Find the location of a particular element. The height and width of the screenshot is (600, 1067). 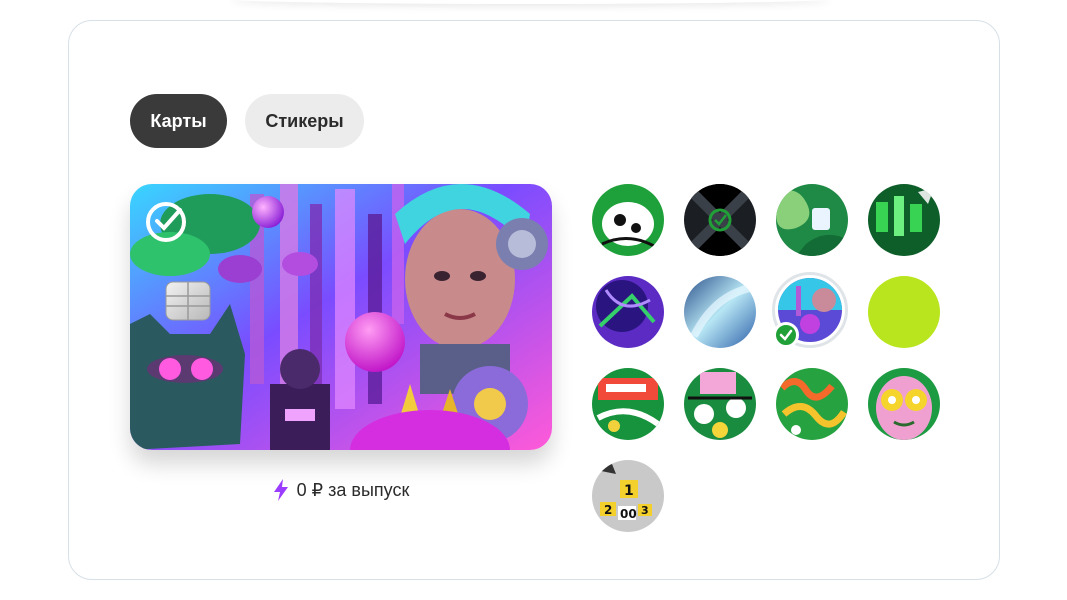

price-label: 0 ₽ за выпуск is located at coordinates (353, 489).